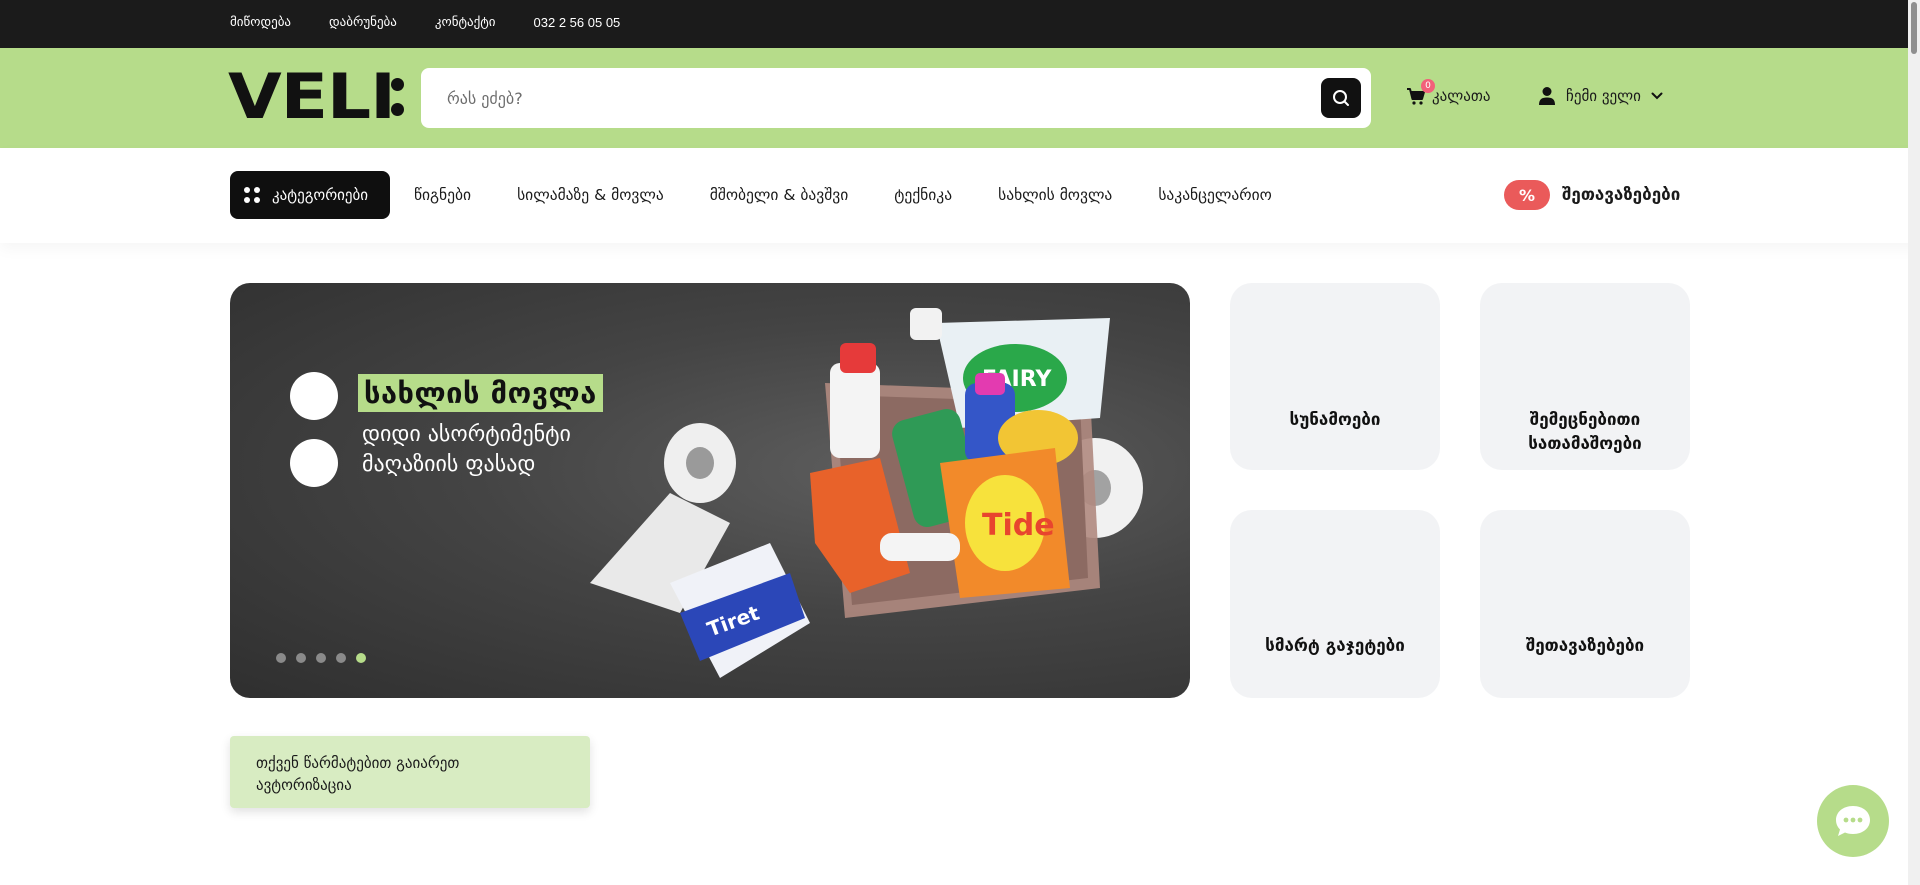 Image resolution: width=1920 pixels, height=885 pixels. I want to click on toast-line-1: თქვენ წარმატებით გაიარეთ, so click(358, 763).